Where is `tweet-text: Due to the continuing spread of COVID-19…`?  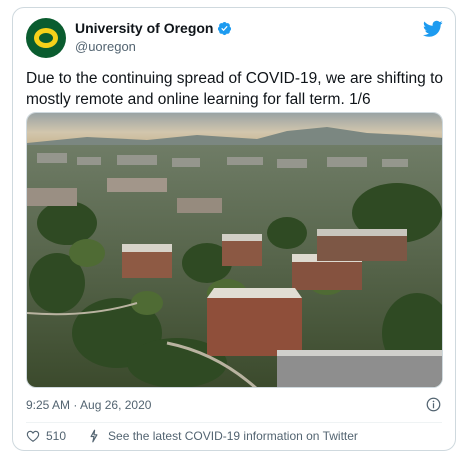 tweet-text: Due to the continuing spread of COVID-19… is located at coordinates (235, 89).